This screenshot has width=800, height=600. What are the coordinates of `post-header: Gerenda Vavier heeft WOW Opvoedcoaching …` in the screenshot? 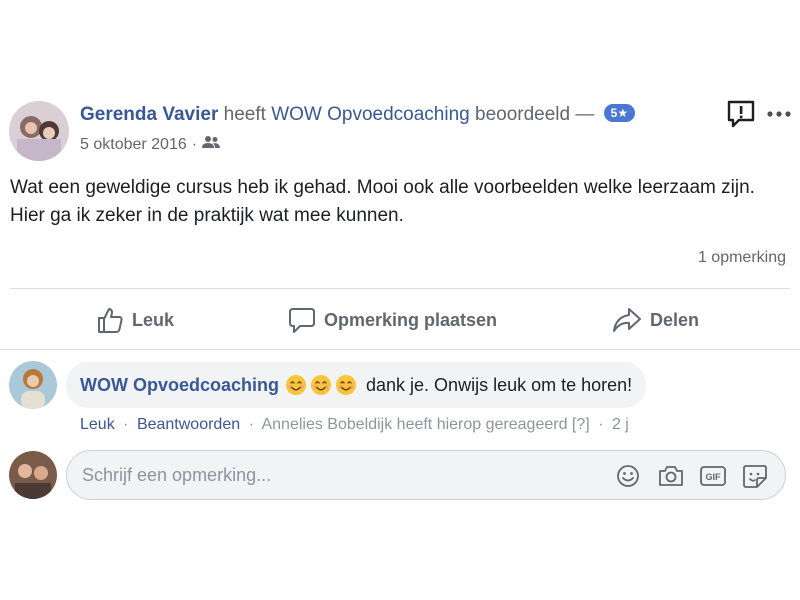 It's located at (358, 115).